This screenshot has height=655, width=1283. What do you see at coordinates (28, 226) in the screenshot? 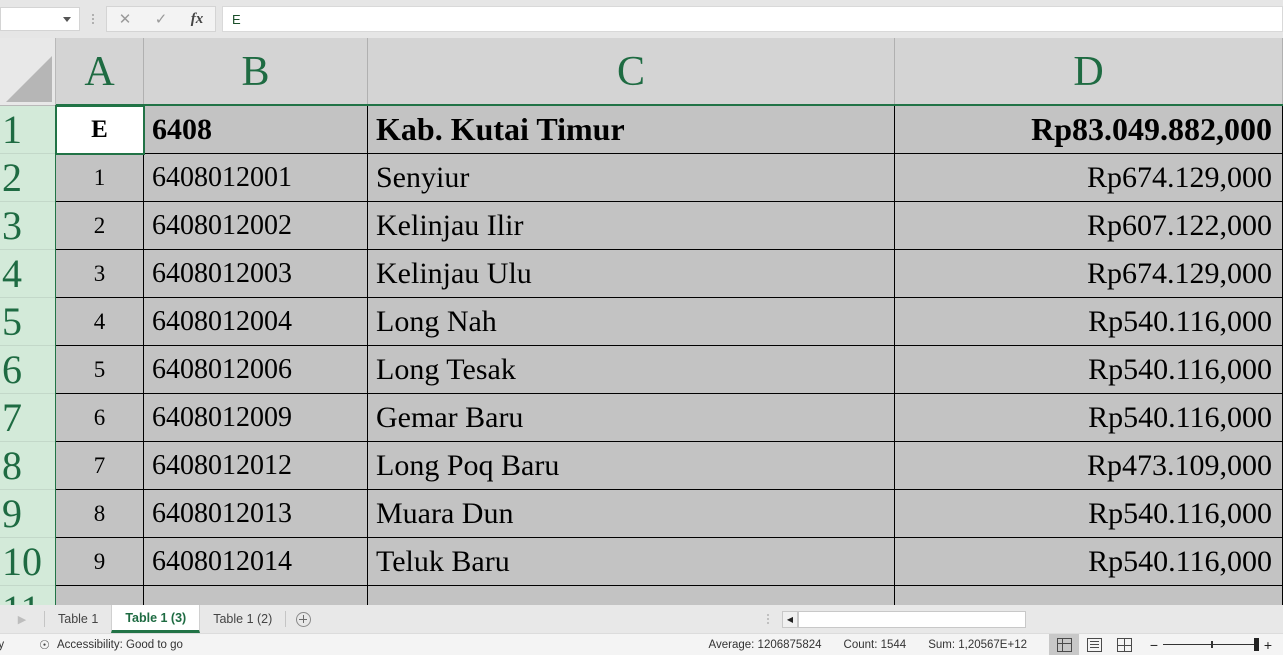
I see `row-header-3: 3` at bounding box center [28, 226].